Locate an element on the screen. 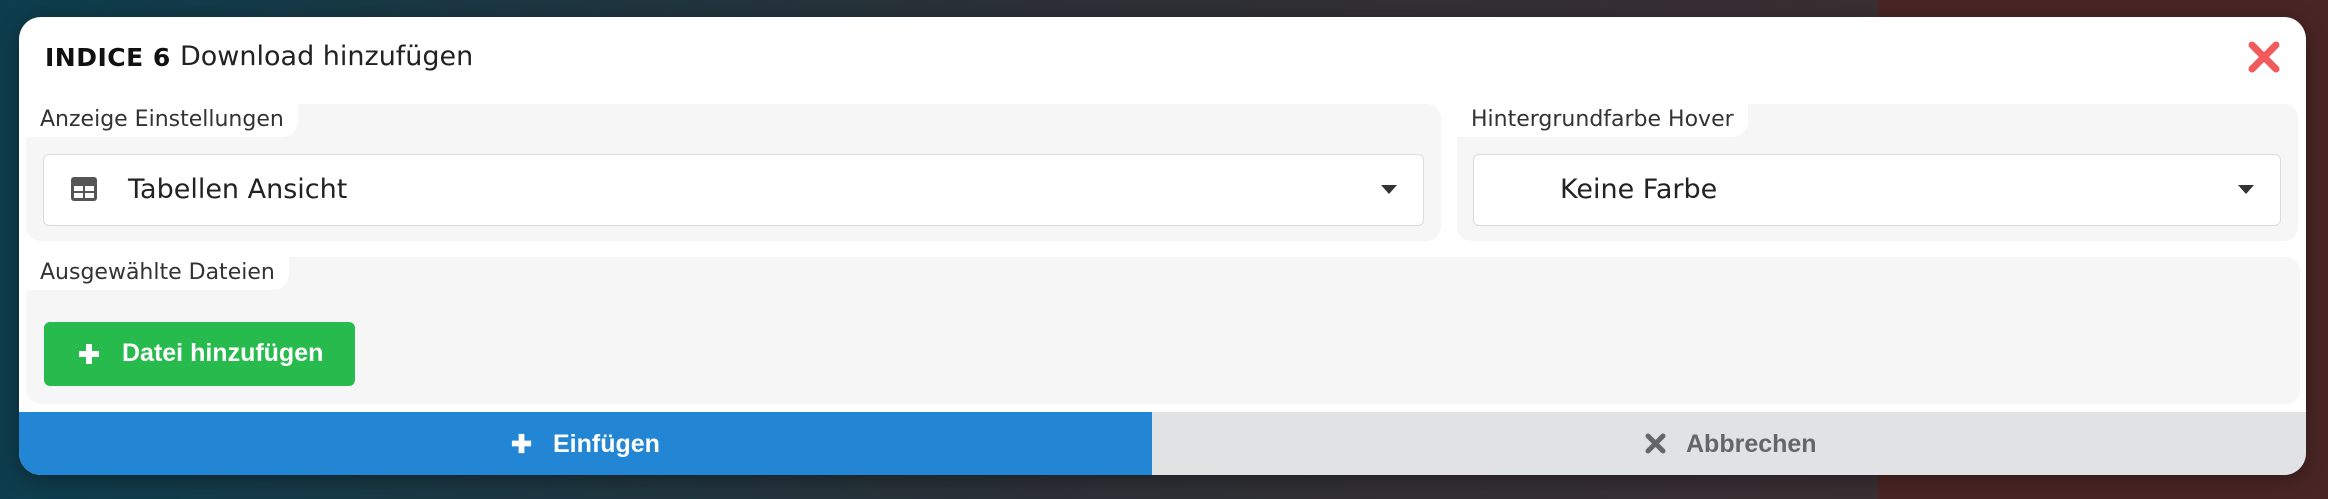  add-file-button: Datei hinzufügen is located at coordinates (199, 354).